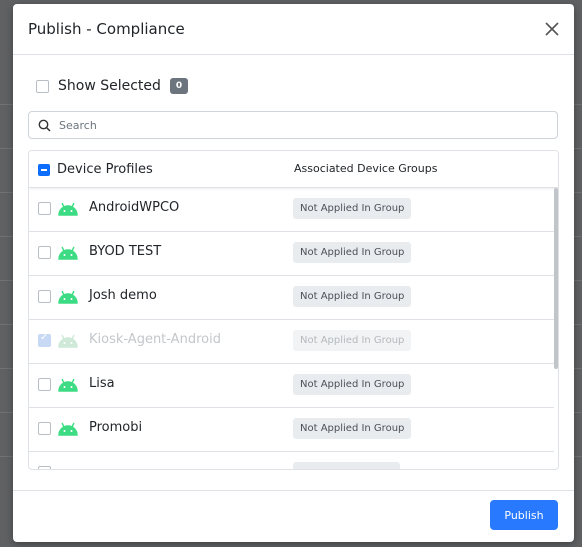 Image resolution: width=582 pixels, height=547 pixels. What do you see at coordinates (116, 427) in the screenshot?
I see `row-profile-name: Promobi` at bounding box center [116, 427].